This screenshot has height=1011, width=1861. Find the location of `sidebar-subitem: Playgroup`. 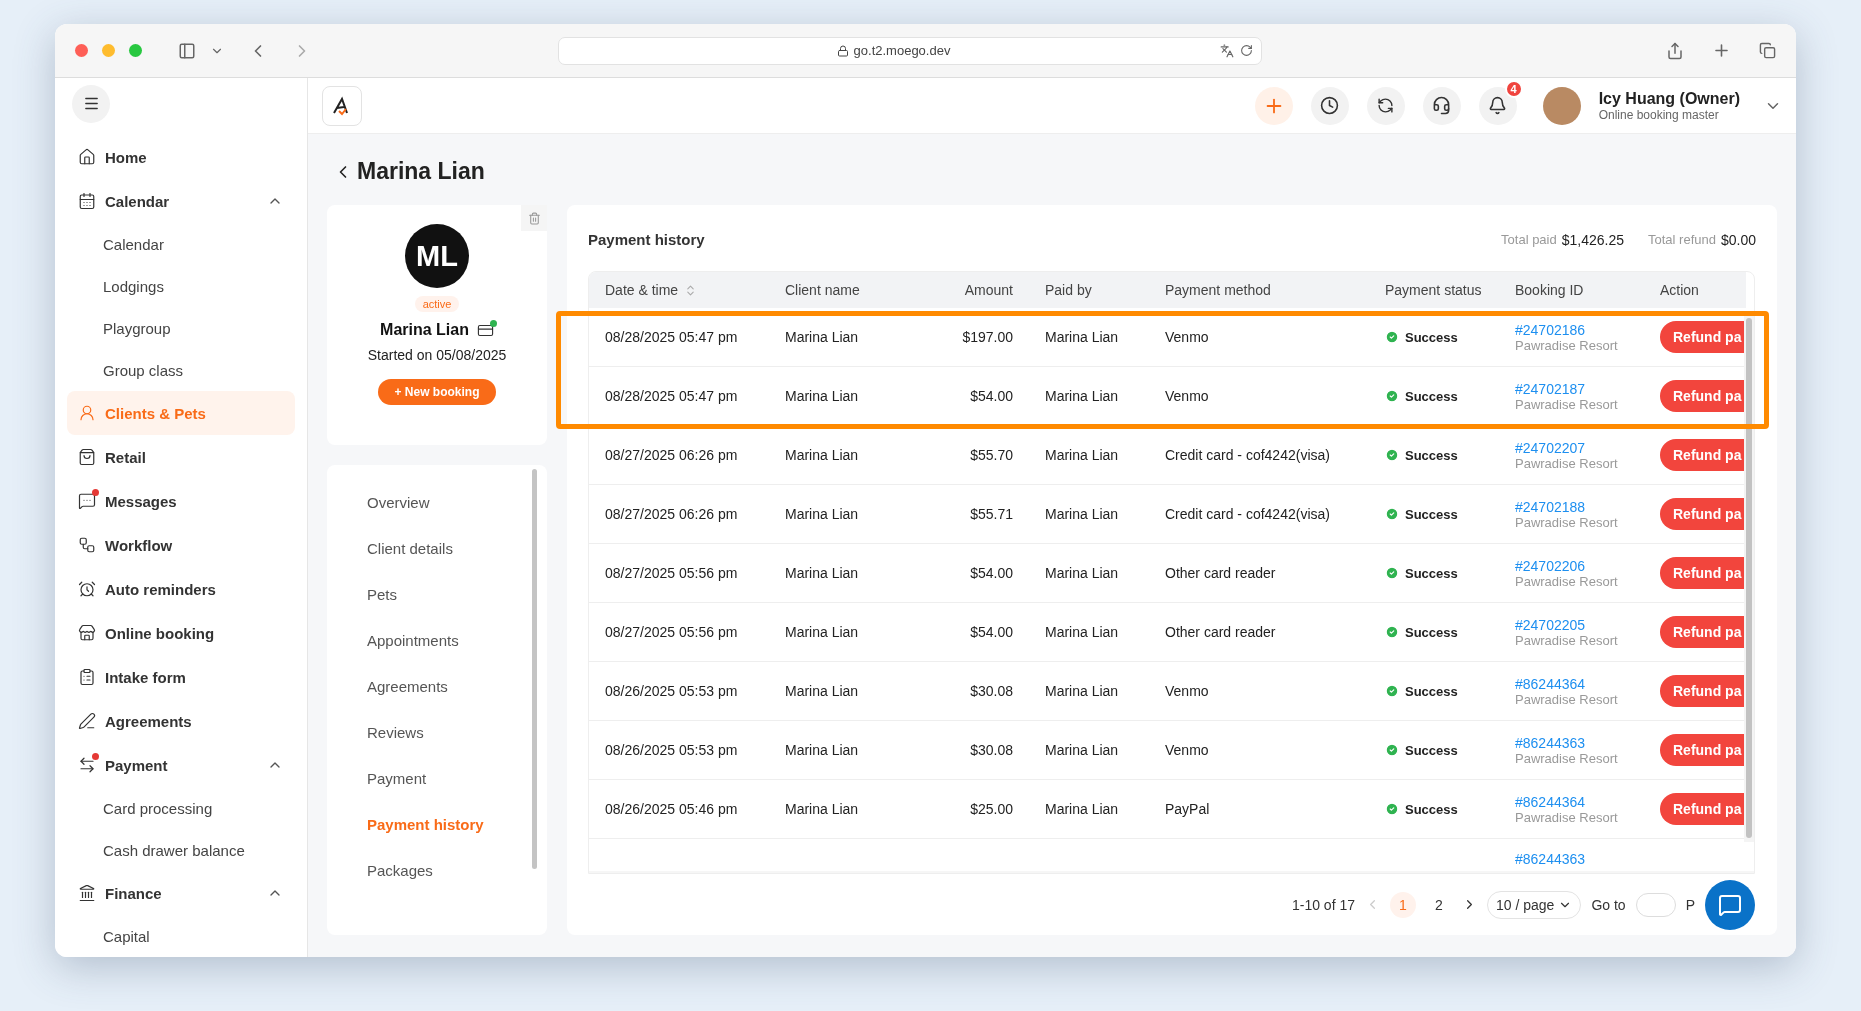

sidebar-subitem: Playgroup is located at coordinates (181, 328).